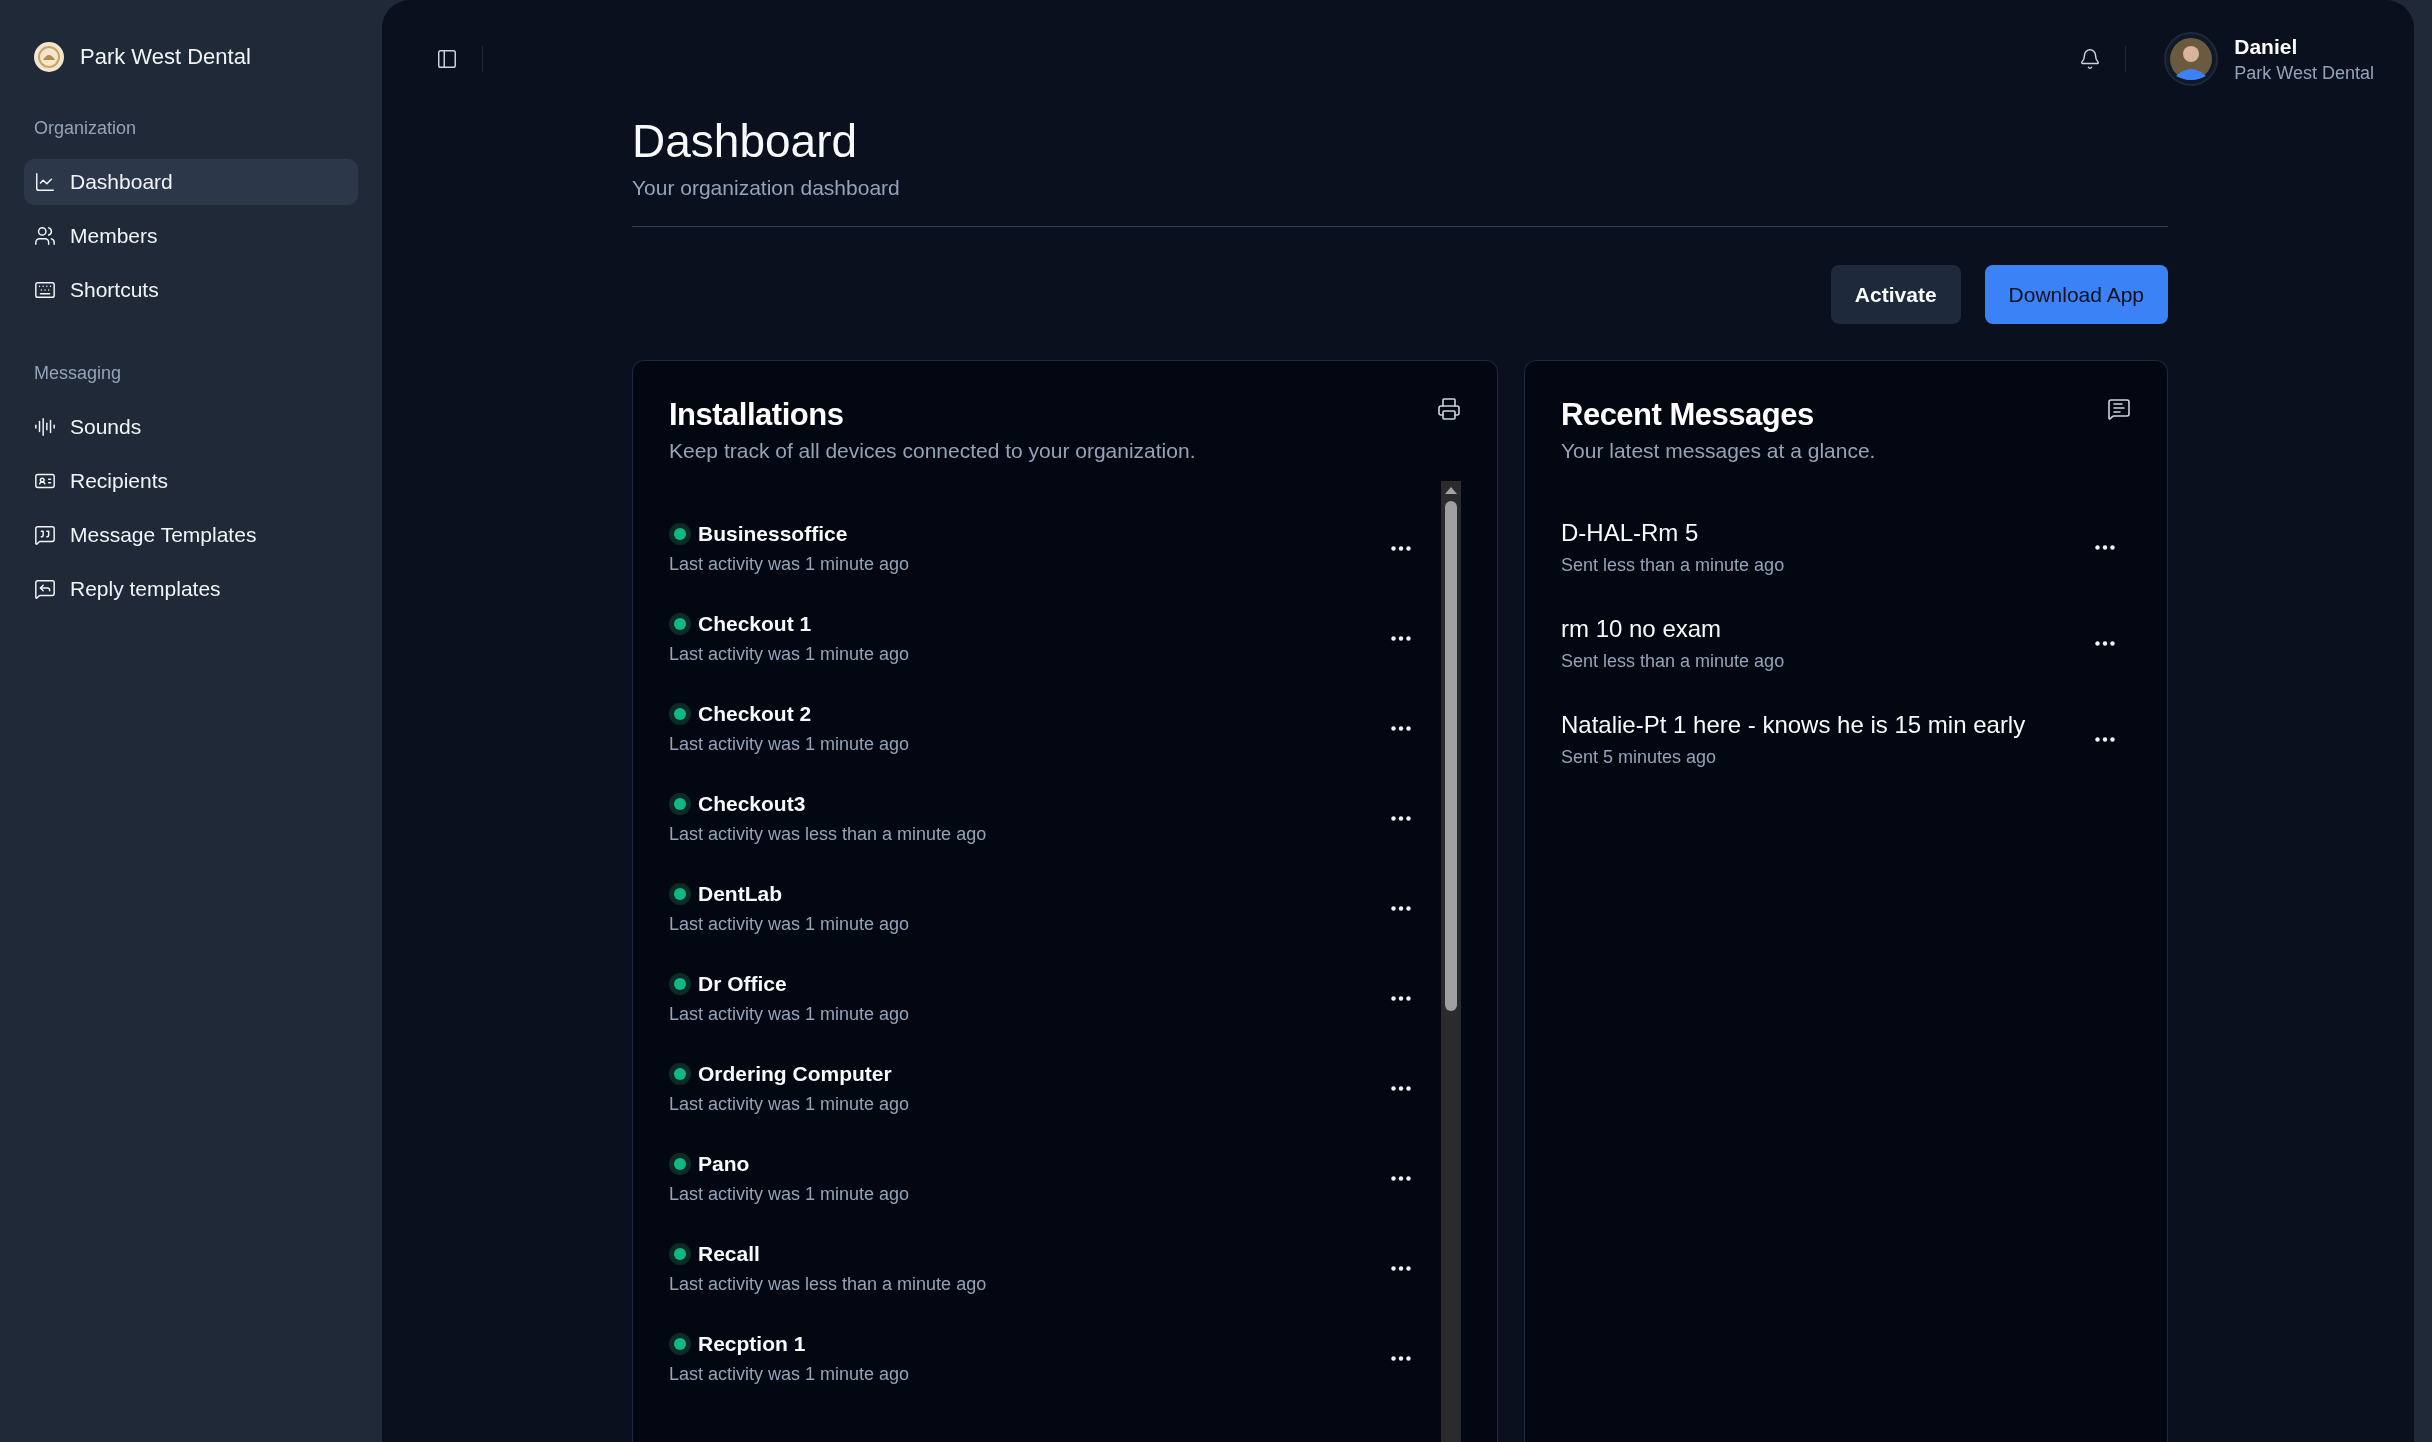 The height and width of the screenshot is (1442, 2432). I want to click on user-name: Daniel, so click(2266, 46).